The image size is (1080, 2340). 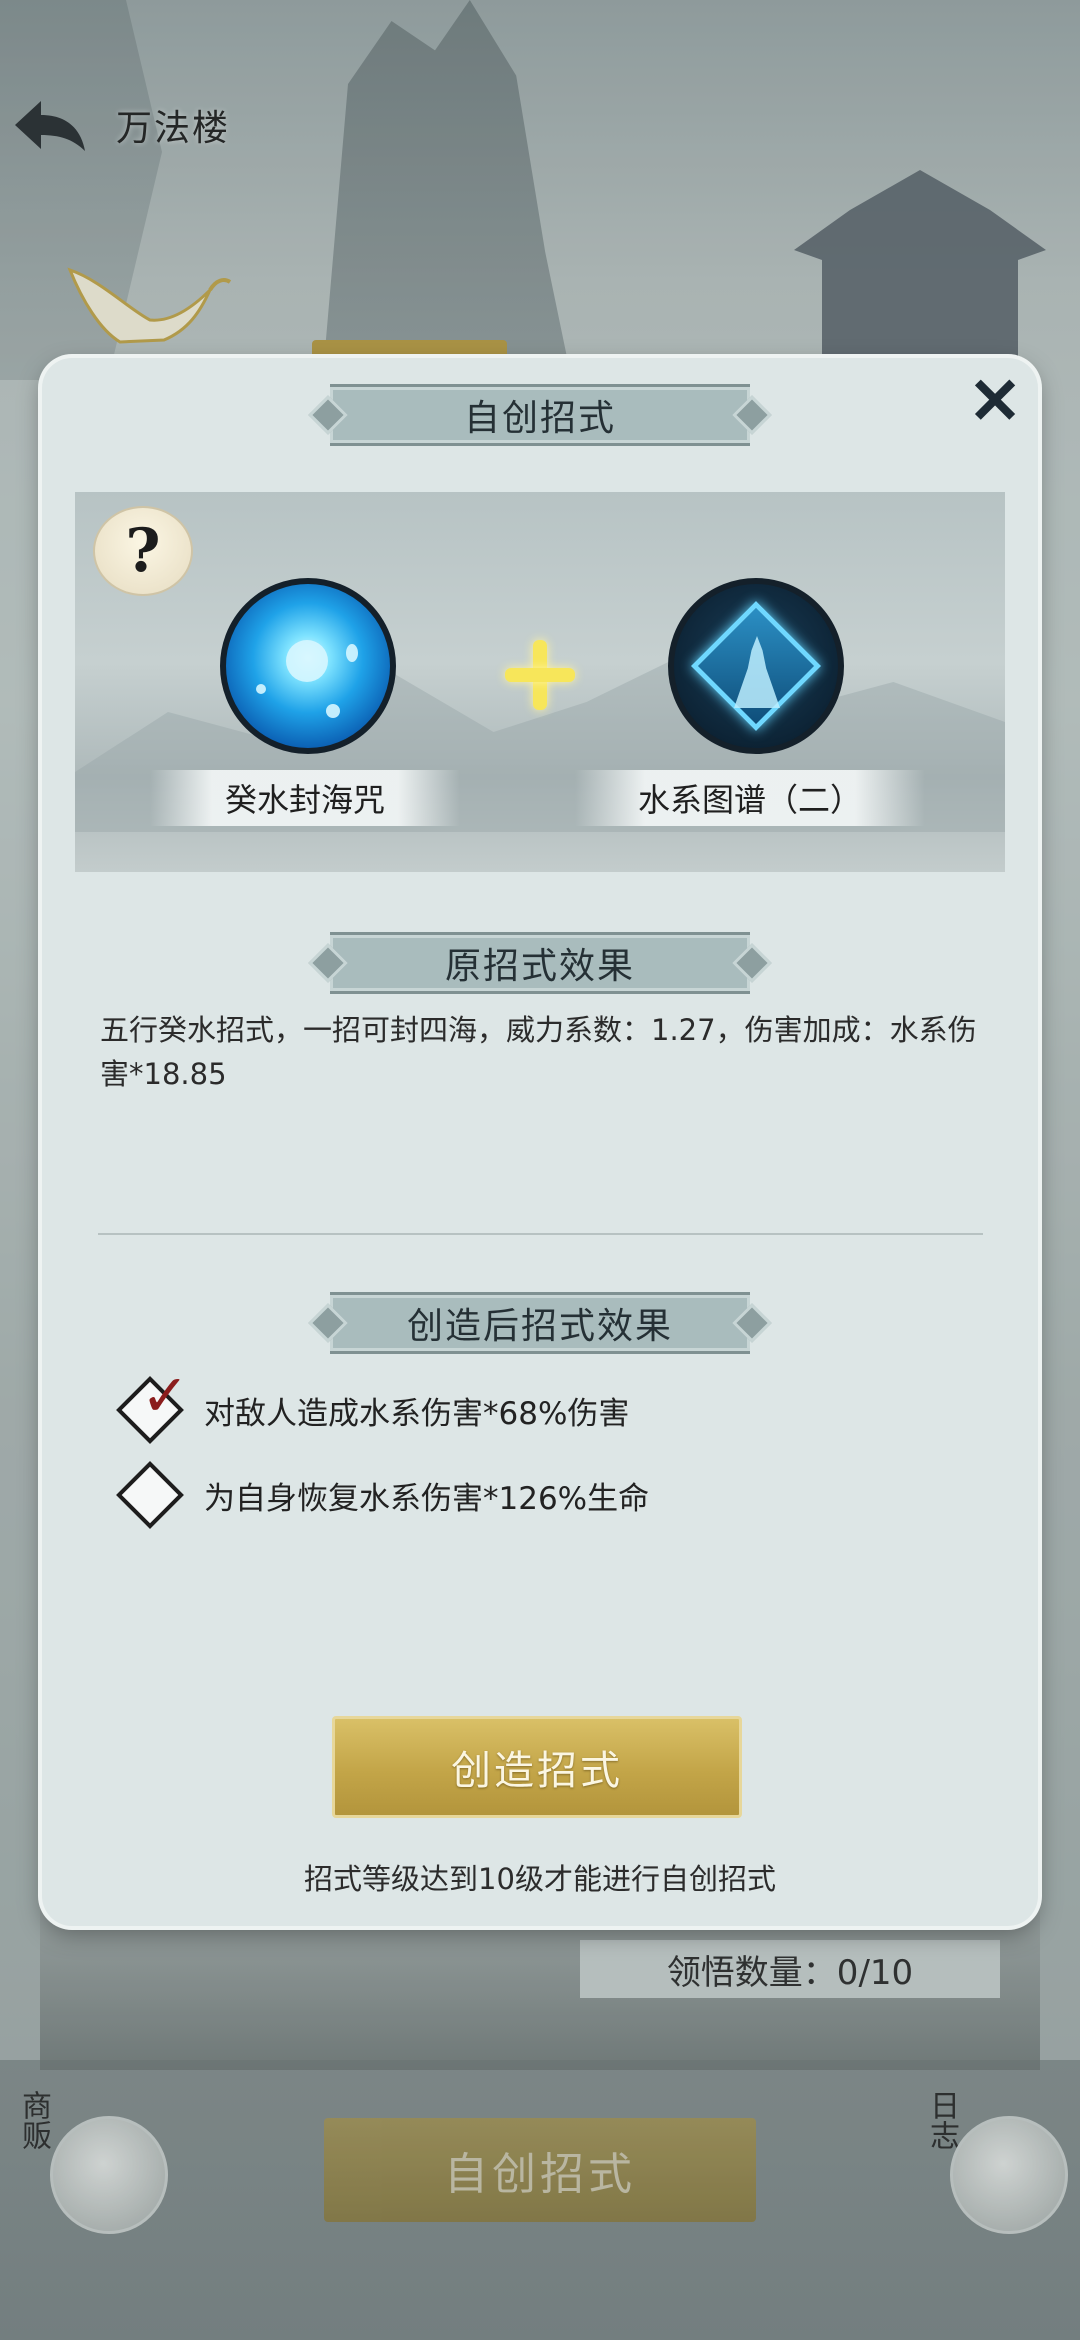 I want to click on check-icon: ✓, so click(x=165, y=1395).